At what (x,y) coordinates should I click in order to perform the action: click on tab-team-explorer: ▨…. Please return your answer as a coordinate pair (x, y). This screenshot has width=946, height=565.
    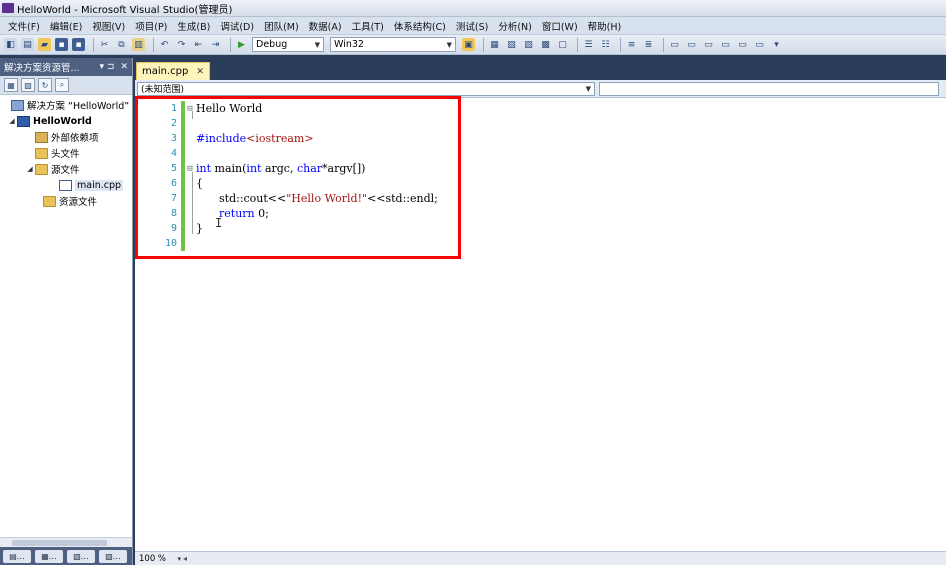
    Looking at the image, I should click on (113, 556).